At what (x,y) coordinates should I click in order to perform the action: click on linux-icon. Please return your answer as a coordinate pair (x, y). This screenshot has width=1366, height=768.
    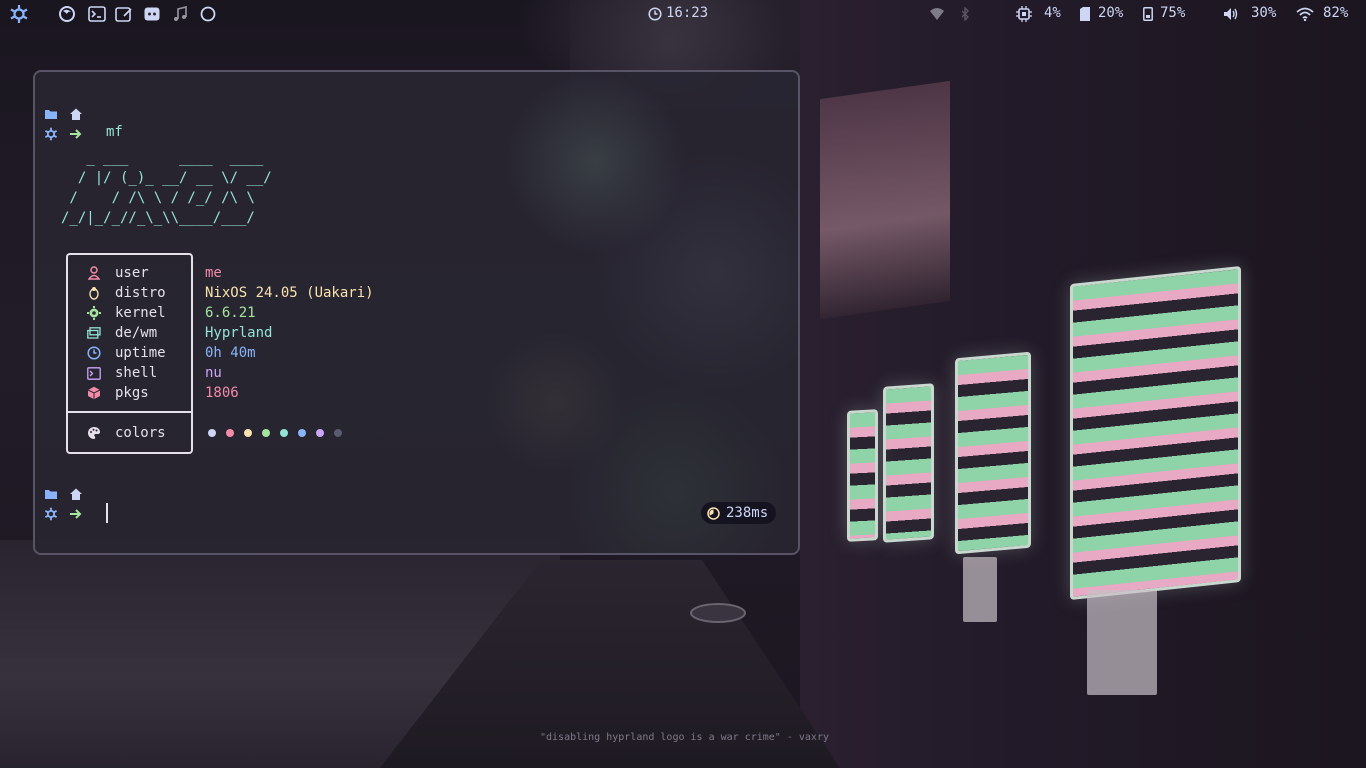
    Looking at the image, I should click on (94, 293).